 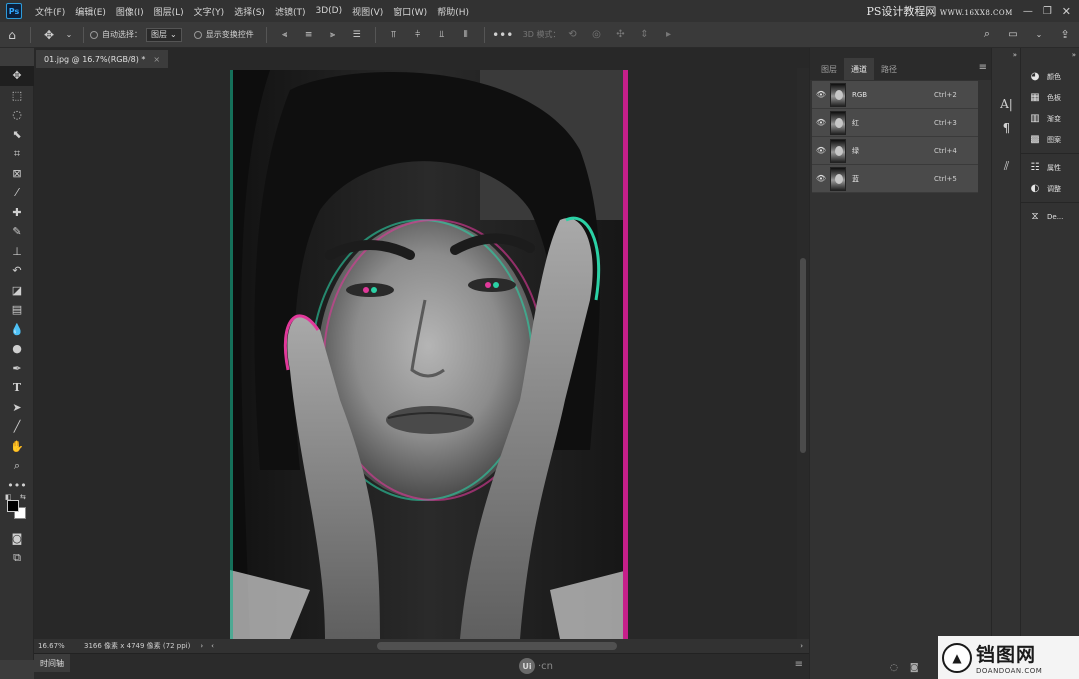 I want to click on eraser-tool-icon: ◪, so click(x=17, y=291).